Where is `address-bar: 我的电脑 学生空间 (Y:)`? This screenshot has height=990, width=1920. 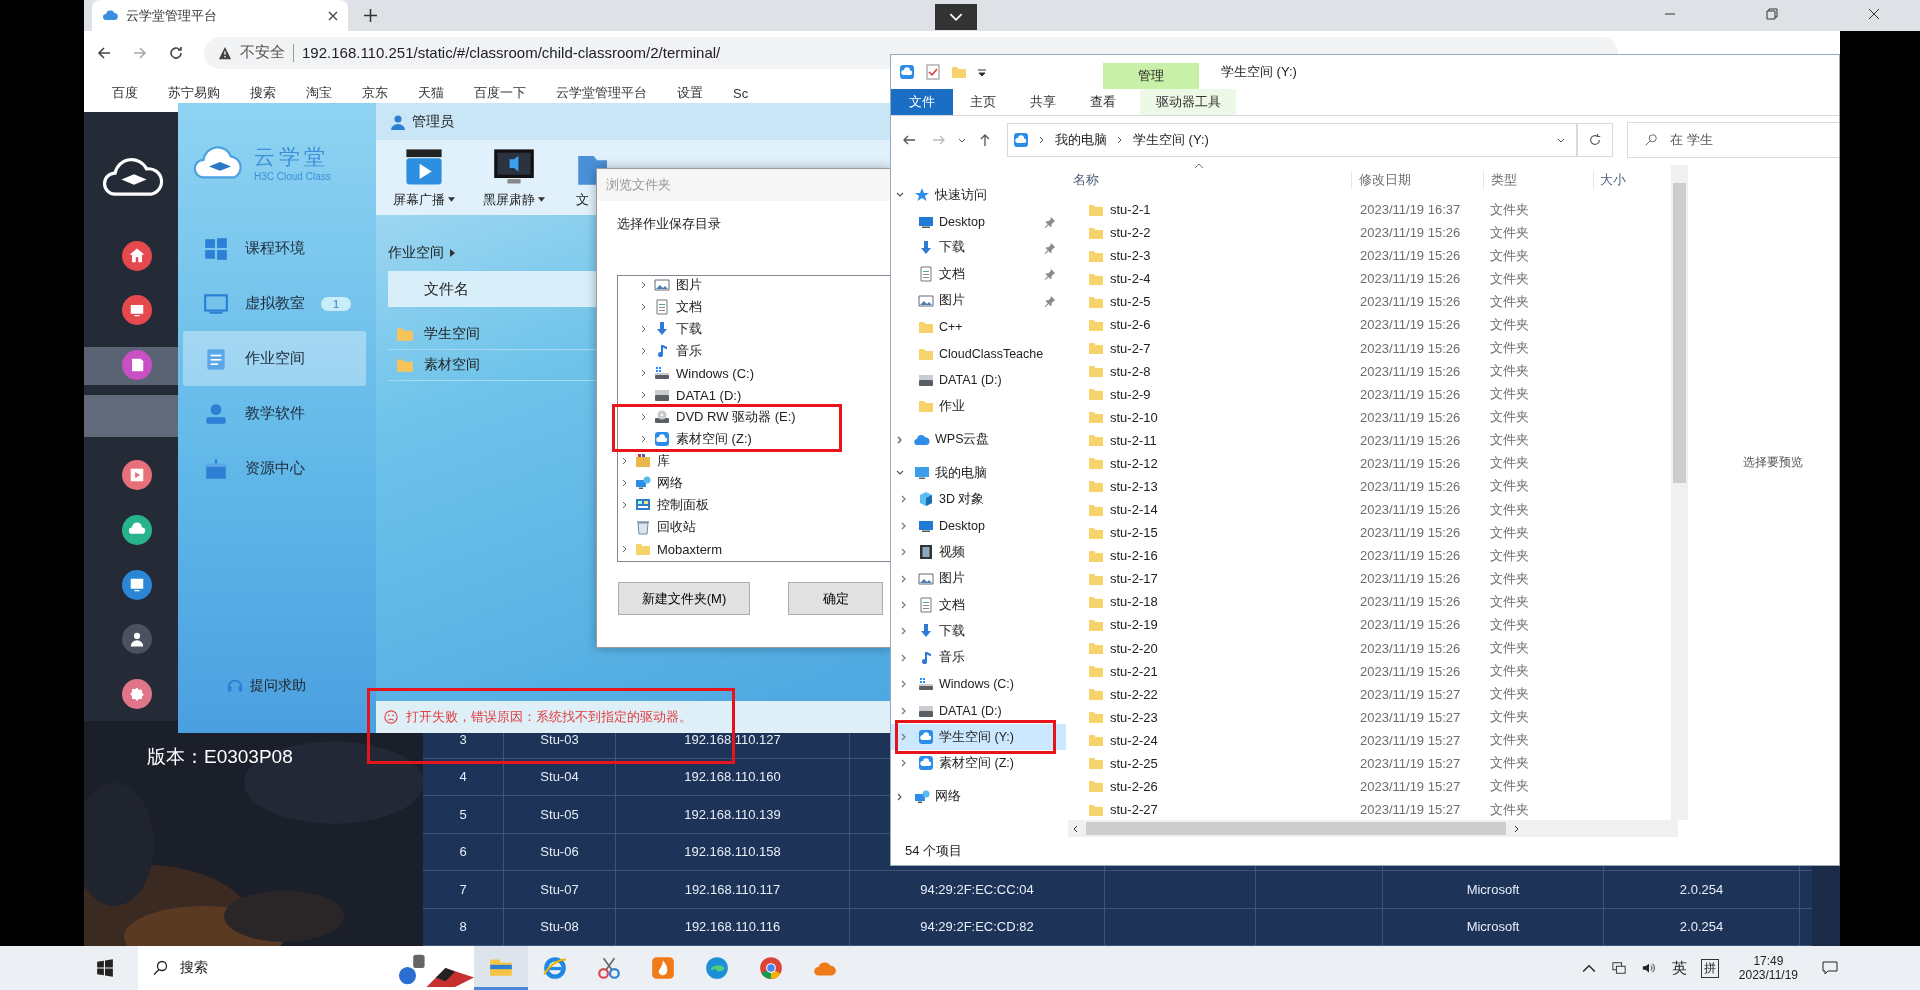
address-bar: 我的电脑 学生空间 (Y:) is located at coordinates (1292, 140).